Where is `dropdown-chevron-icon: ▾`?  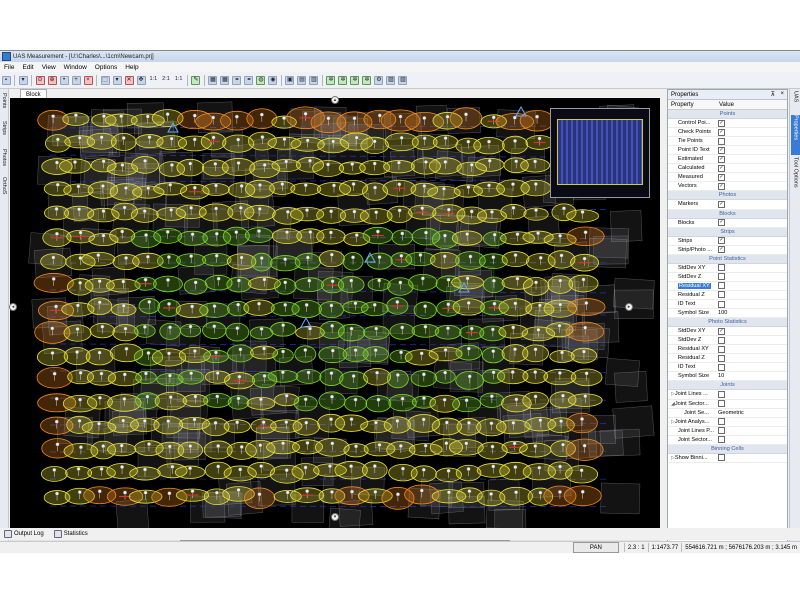
dropdown-chevron-icon: ▾ is located at coordinates (117, 80).